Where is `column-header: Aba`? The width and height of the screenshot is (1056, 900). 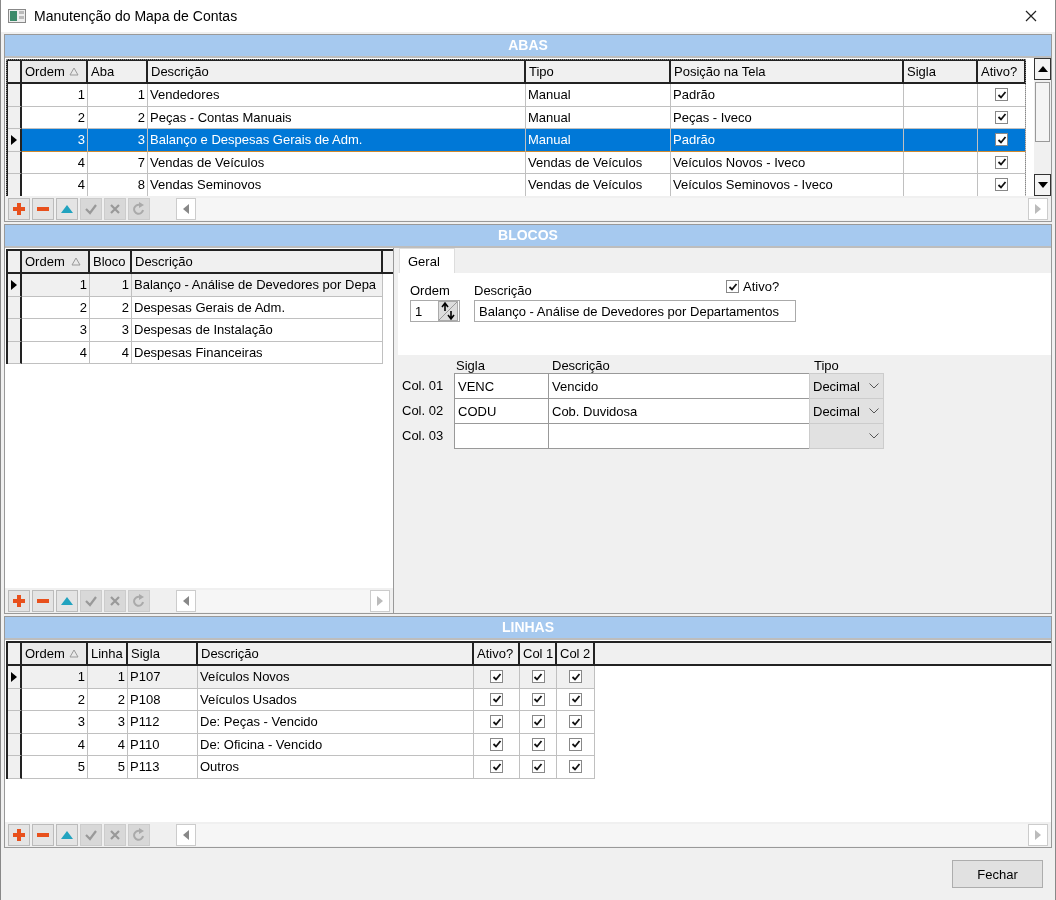 column-header: Aba is located at coordinates (118, 71).